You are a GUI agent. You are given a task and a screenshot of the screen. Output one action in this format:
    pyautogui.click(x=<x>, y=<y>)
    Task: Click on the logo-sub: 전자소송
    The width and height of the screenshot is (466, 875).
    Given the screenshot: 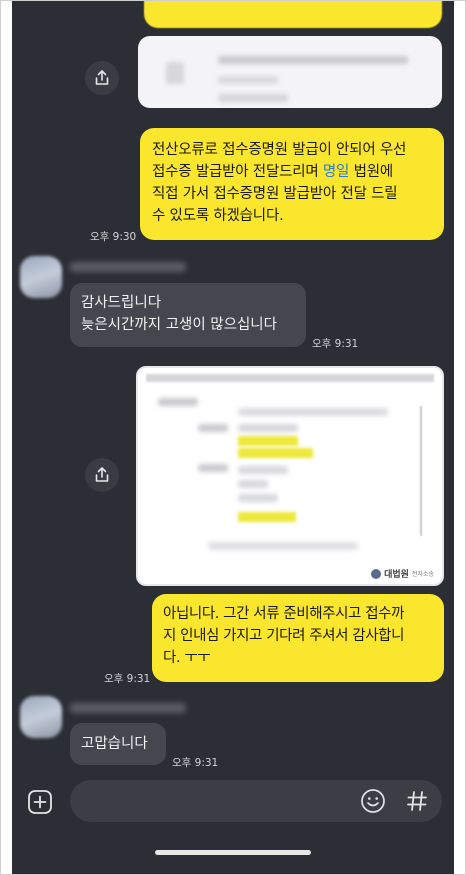 What is the action you would take?
    pyautogui.click(x=422, y=574)
    